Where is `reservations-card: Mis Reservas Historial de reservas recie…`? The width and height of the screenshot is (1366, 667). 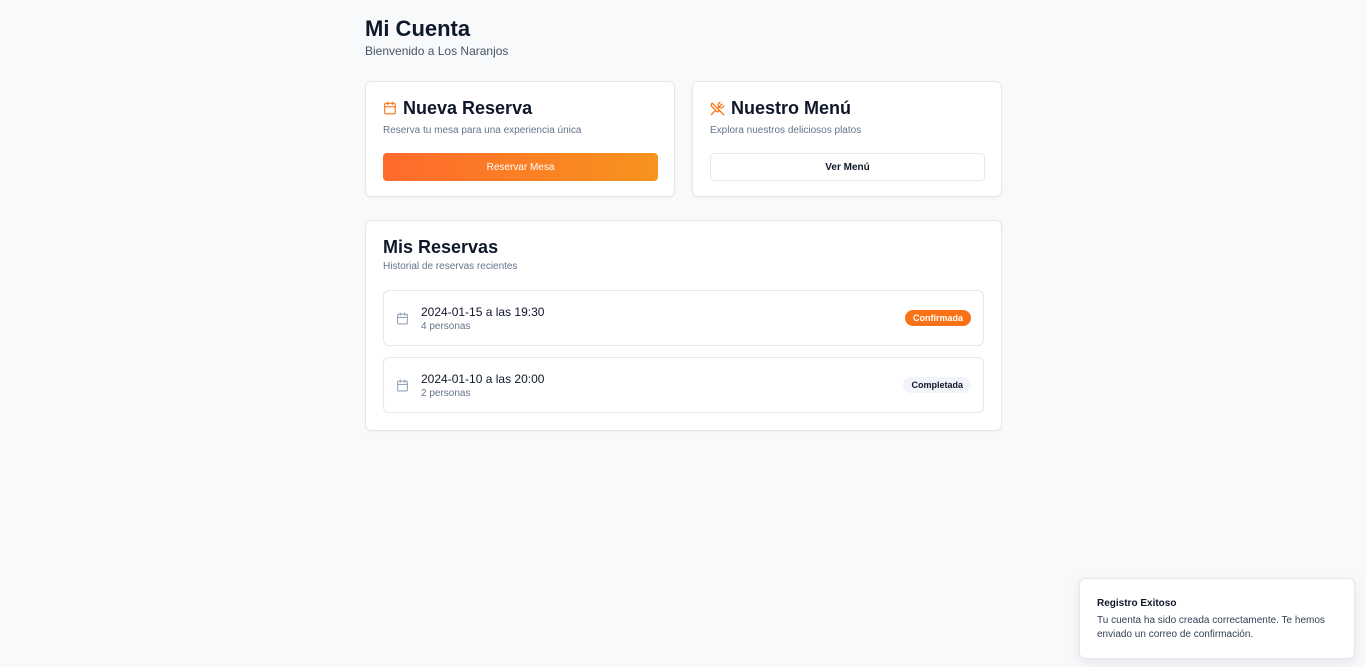
reservations-card: Mis Reservas Historial de reservas recie… is located at coordinates (683, 325).